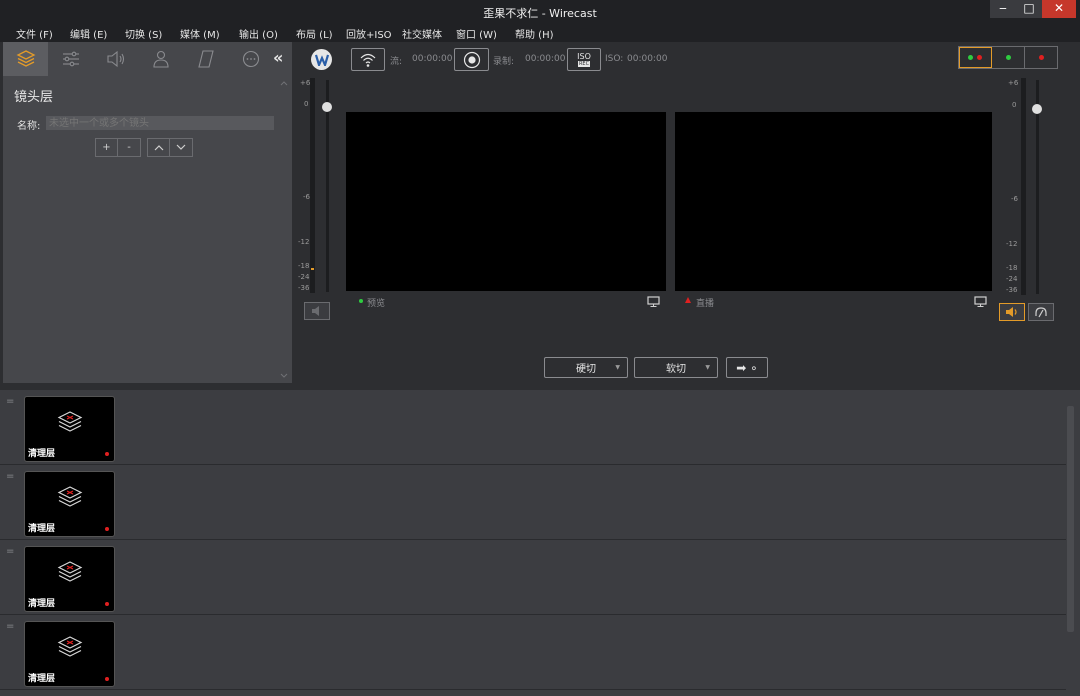 The height and width of the screenshot is (696, 1080). I want to click on mute-preview-button, so click(317, 311).